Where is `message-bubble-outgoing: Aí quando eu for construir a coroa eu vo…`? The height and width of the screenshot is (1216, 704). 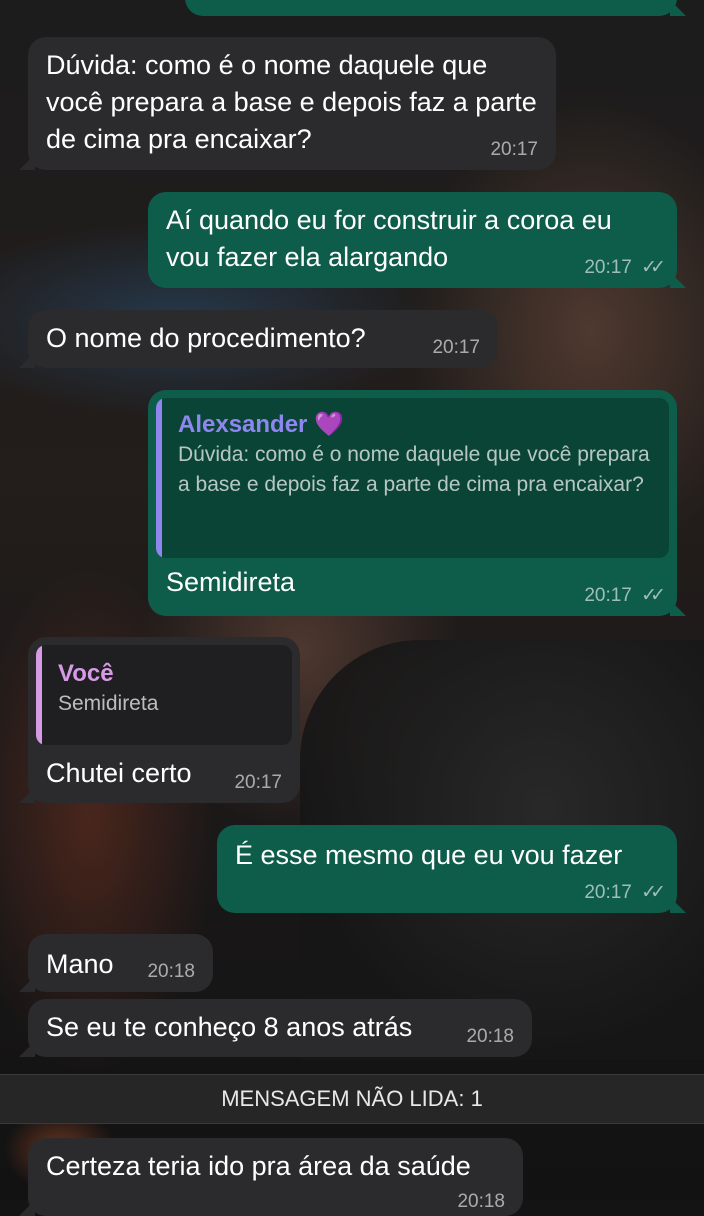 message-bubble-outgoing: Aí quando eu for construir a coroa eu vo… is located at coordinates (417, 240).